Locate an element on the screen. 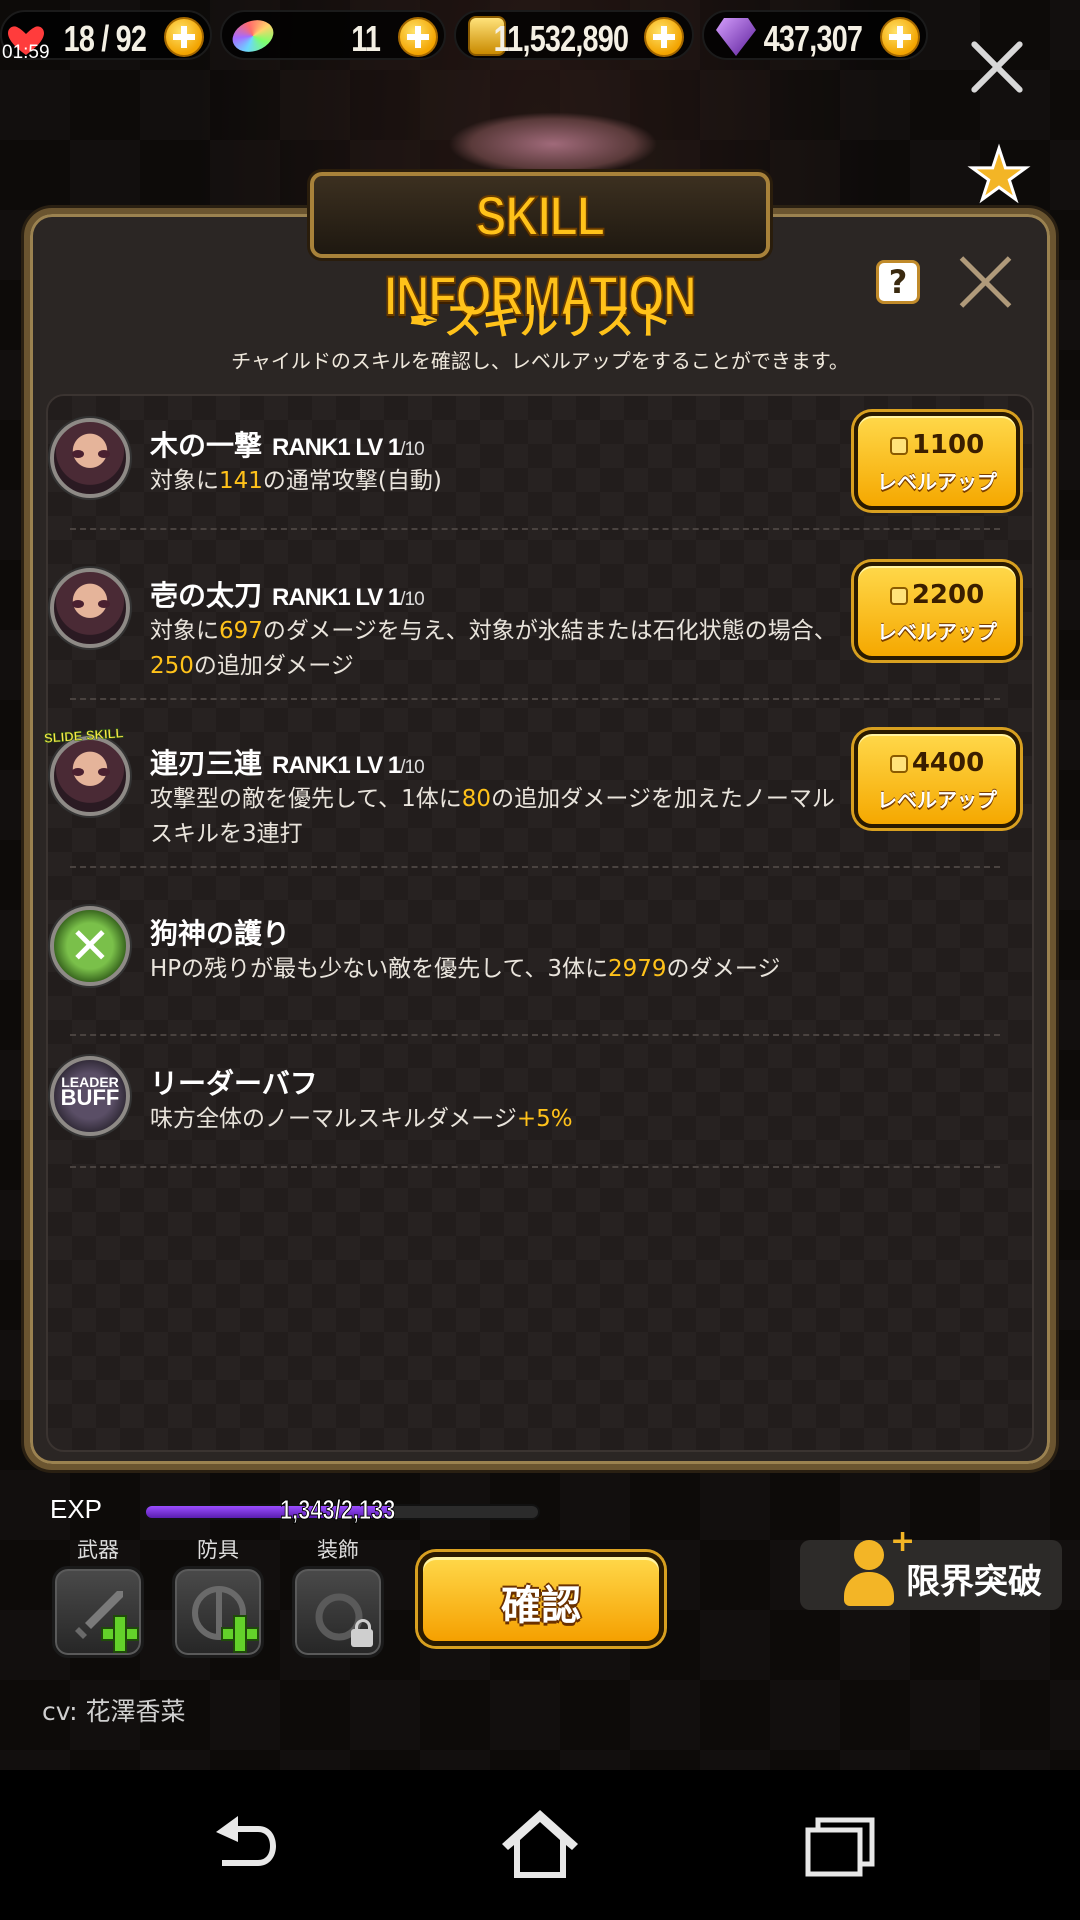 The height and width of the screenshot is (1920, 1080). gem-value: 437,307 is located at coordinates (812, 38).